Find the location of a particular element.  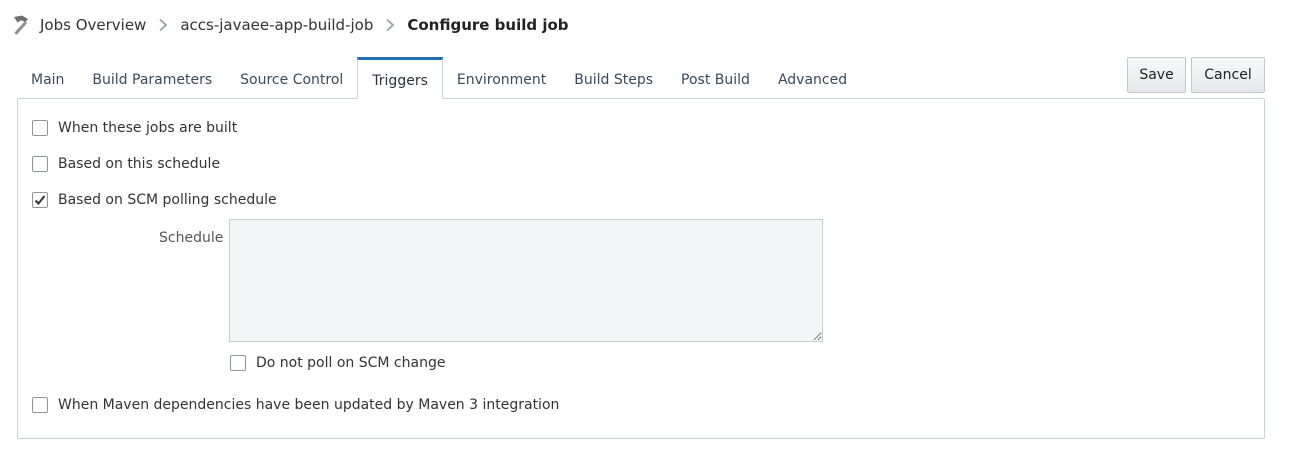

when-jobs-built-label: When these jobs are built is located at coordinates (148, 128).